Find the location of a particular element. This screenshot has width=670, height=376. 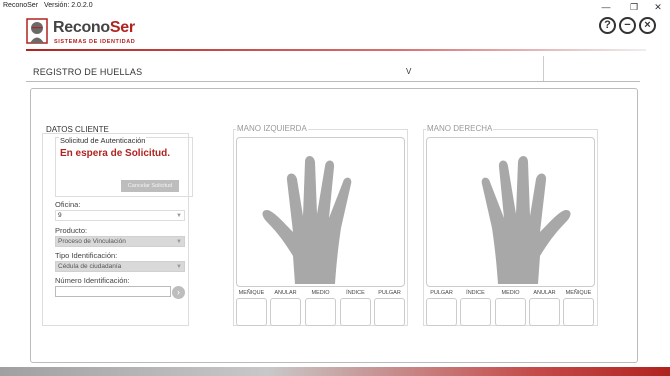

left-anular-slot is located at coordinates (285, 312).